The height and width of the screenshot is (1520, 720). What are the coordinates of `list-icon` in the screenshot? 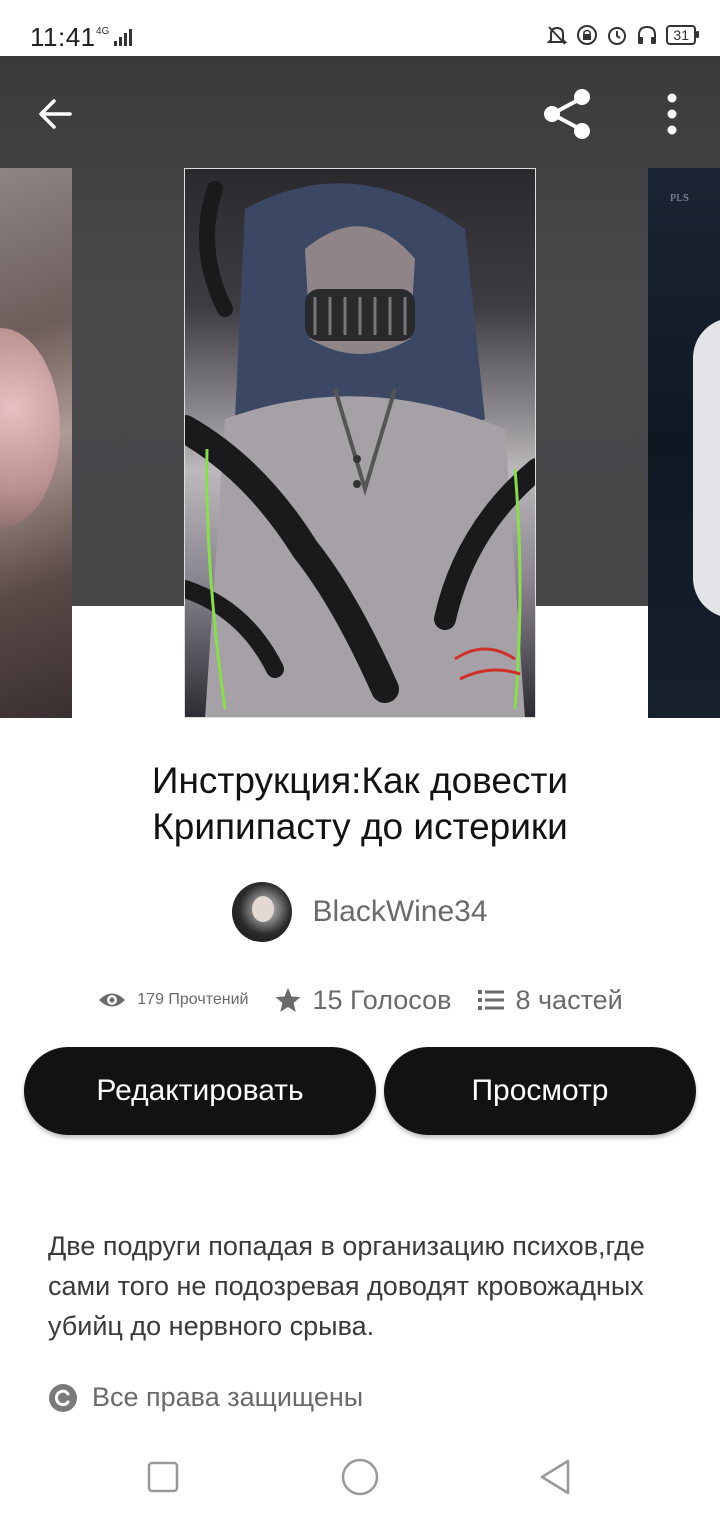 It's located at (491, 1000).